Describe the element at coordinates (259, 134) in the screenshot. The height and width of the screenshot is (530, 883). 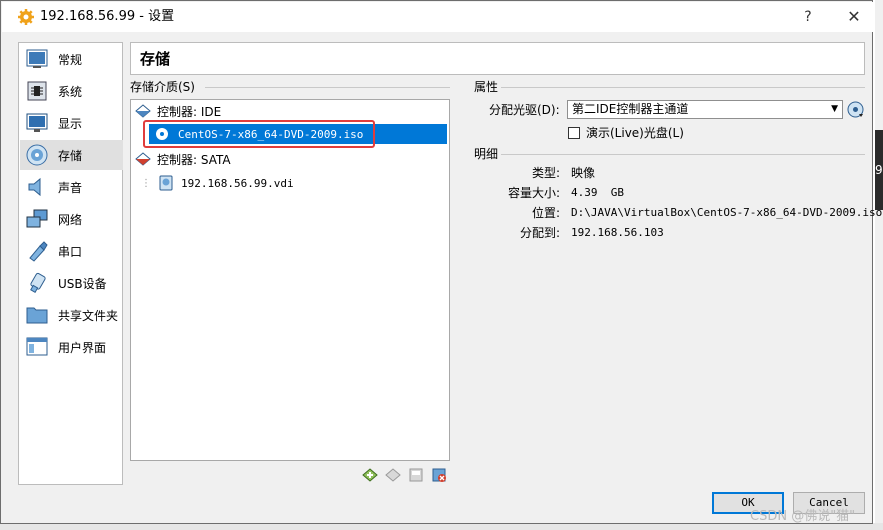
I see `annotation-highlight` at that location.